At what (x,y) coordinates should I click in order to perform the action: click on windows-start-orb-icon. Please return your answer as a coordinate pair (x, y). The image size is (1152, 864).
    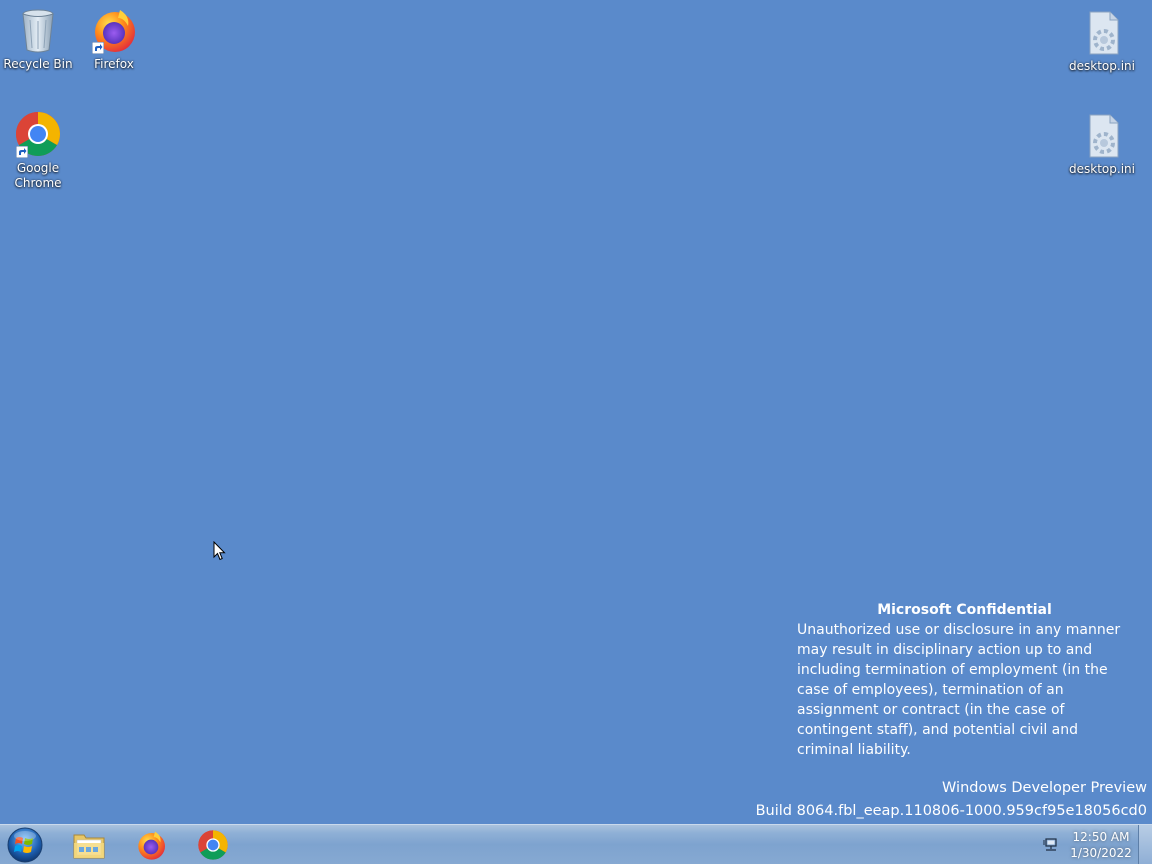
    Looking at the image, I should click on (25, 845).